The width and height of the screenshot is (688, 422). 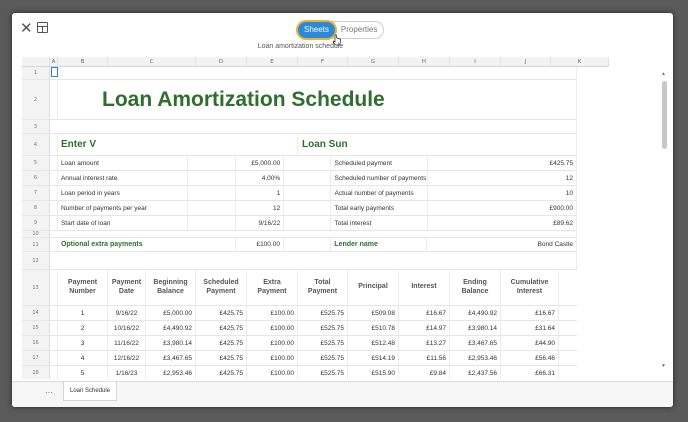 What do you see at coordinates (272, 62) in the screenshot?
I see `column-header-e: E` at bounding box center [272, 62].